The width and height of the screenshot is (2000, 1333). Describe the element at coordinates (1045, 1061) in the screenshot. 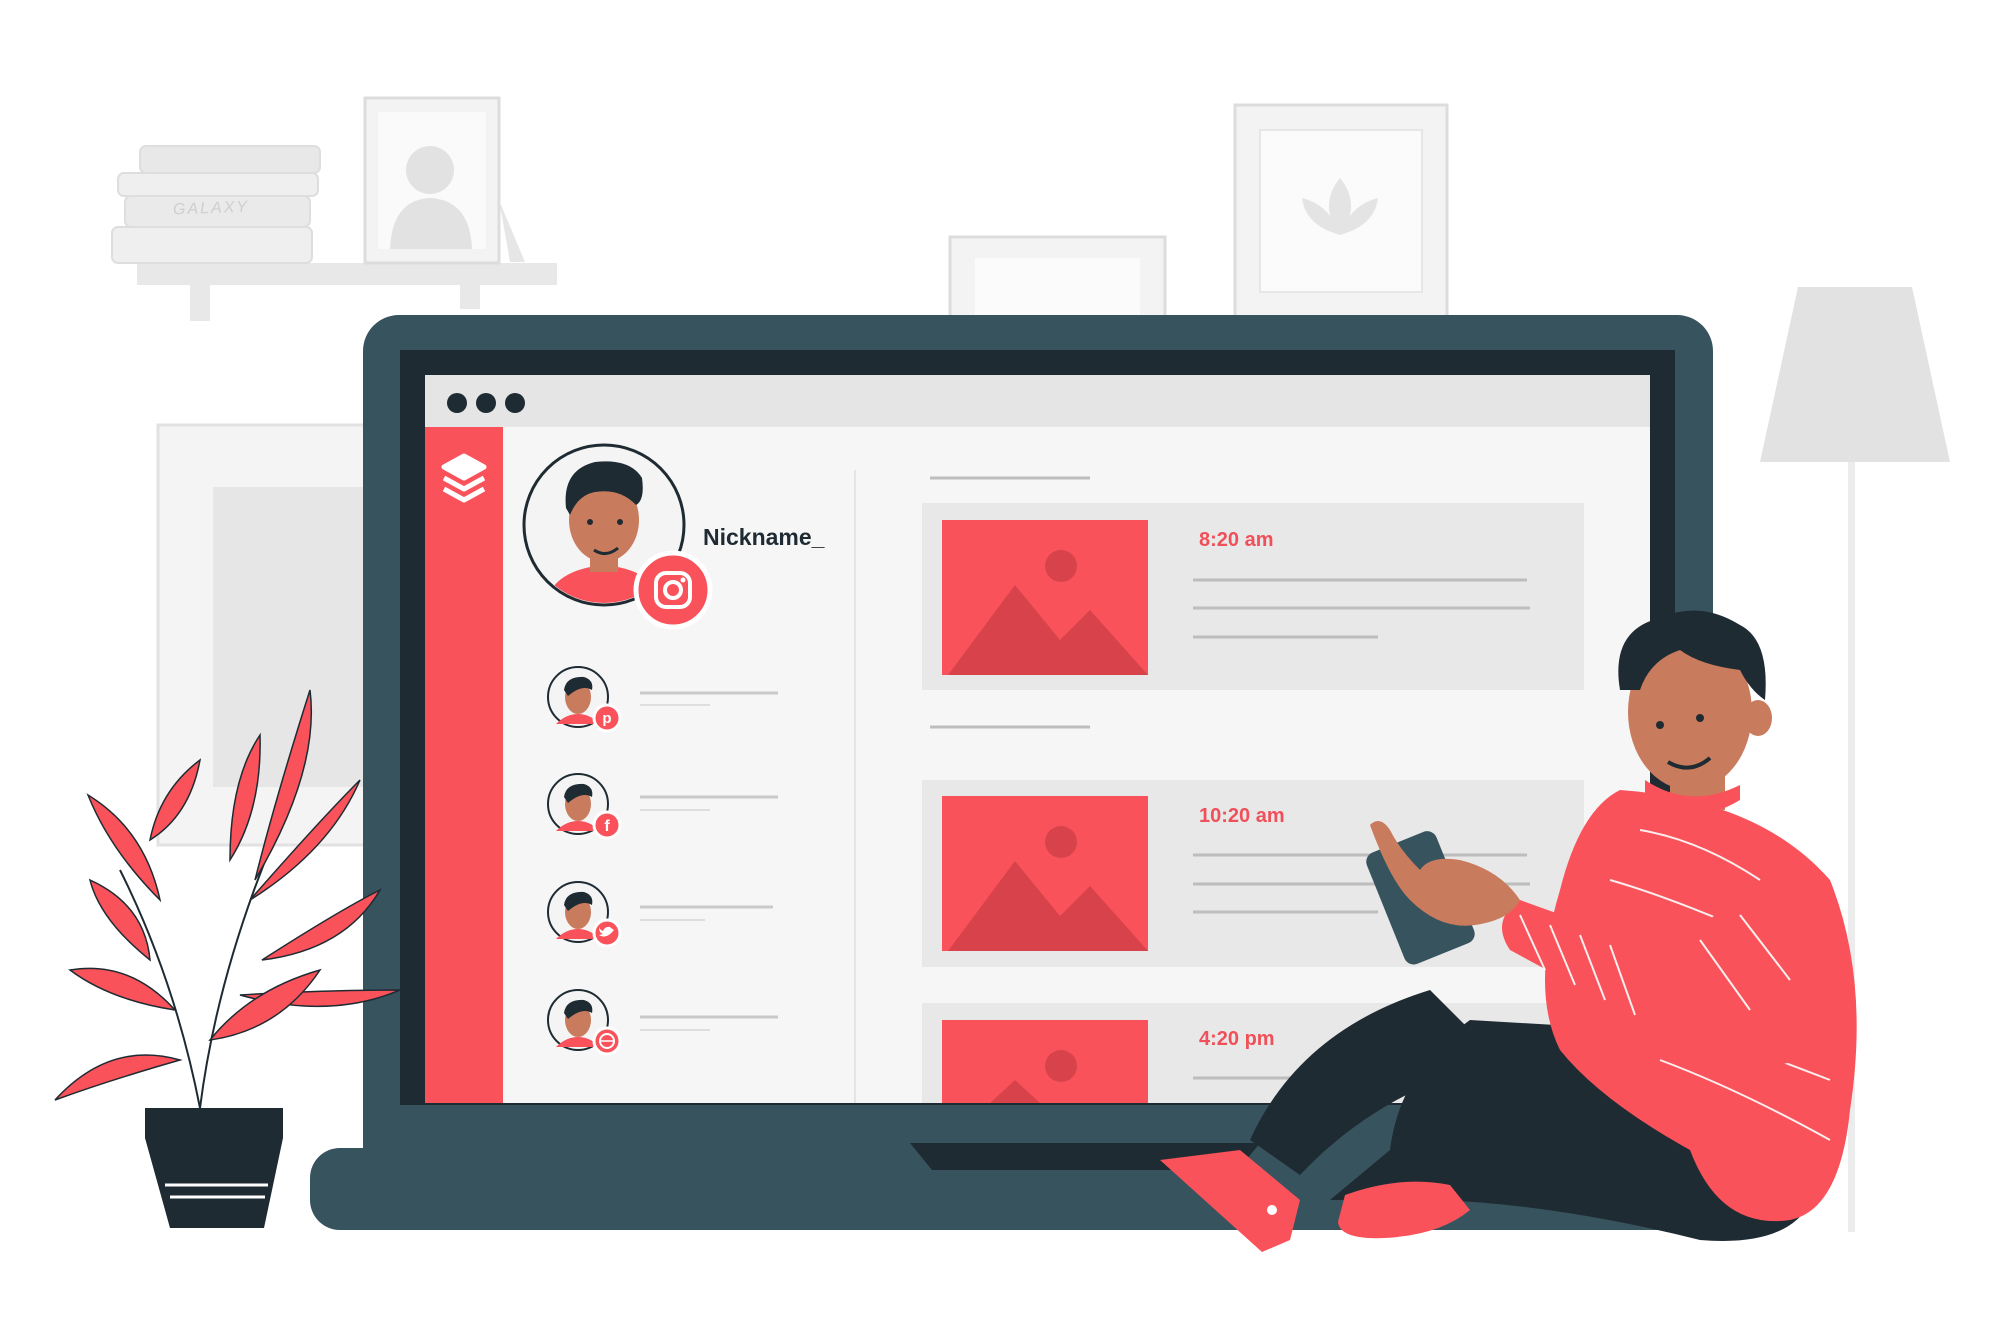

I see `image-placeholder-icon` at that location.